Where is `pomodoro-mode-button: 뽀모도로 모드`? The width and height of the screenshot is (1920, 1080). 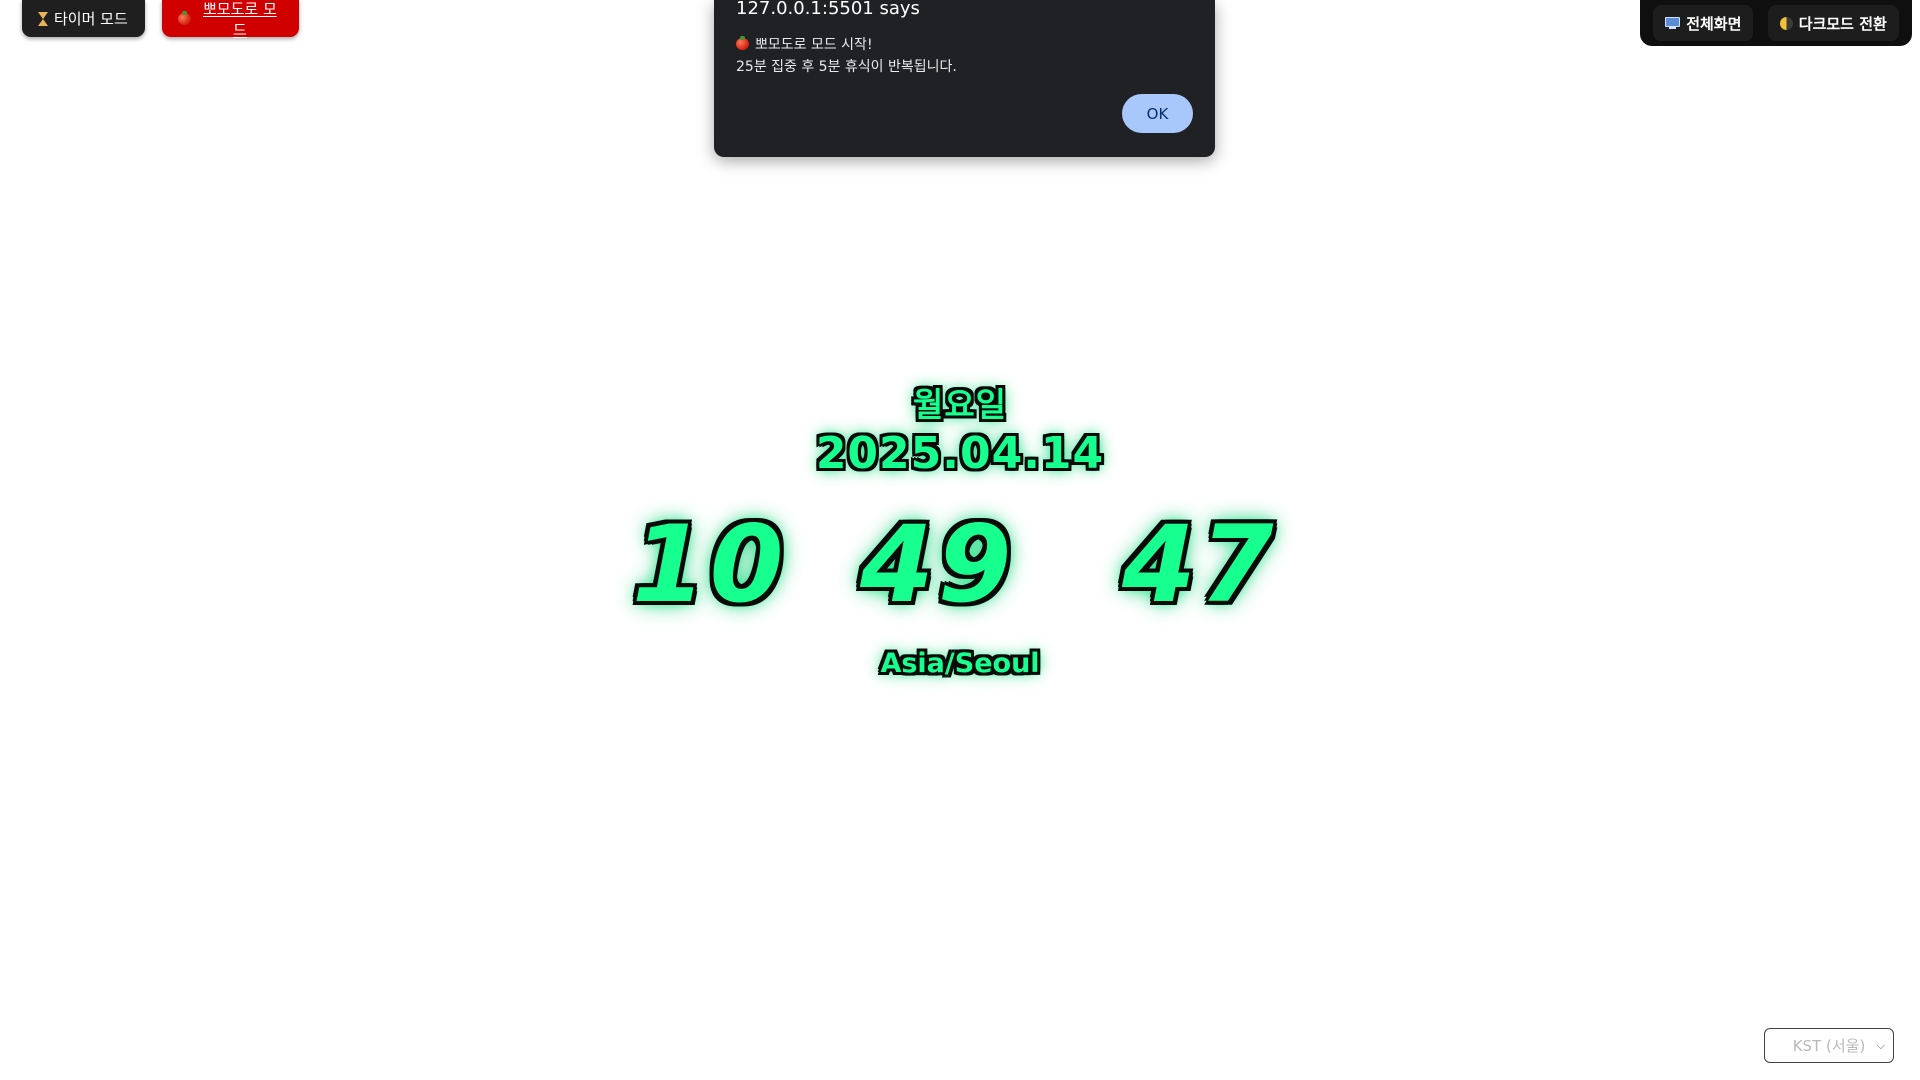
pomodoro-mode-button: 뽀모도로 모드 is located at coordinates (230, 19).